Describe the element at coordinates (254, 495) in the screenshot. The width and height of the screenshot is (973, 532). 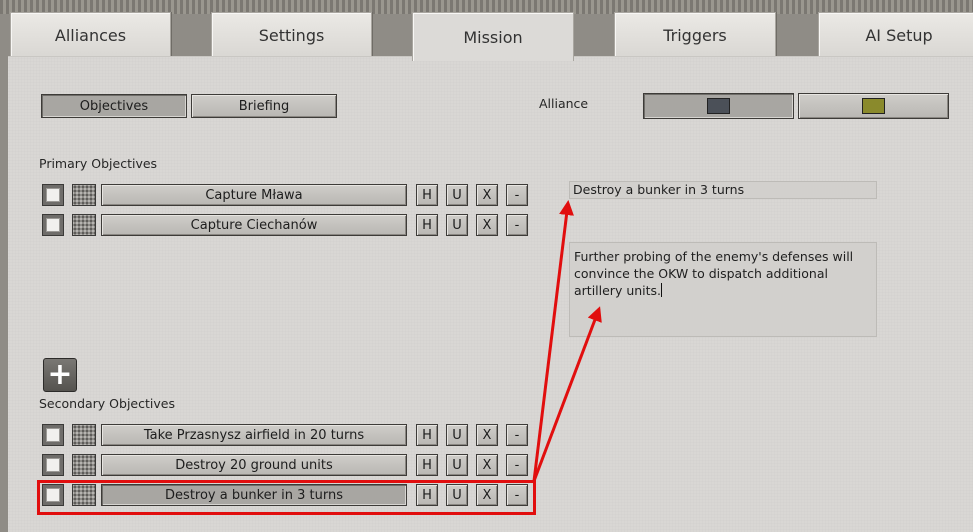
I see `objective-name-button-selected: Destroy a bunker in 3 turns` at that location.